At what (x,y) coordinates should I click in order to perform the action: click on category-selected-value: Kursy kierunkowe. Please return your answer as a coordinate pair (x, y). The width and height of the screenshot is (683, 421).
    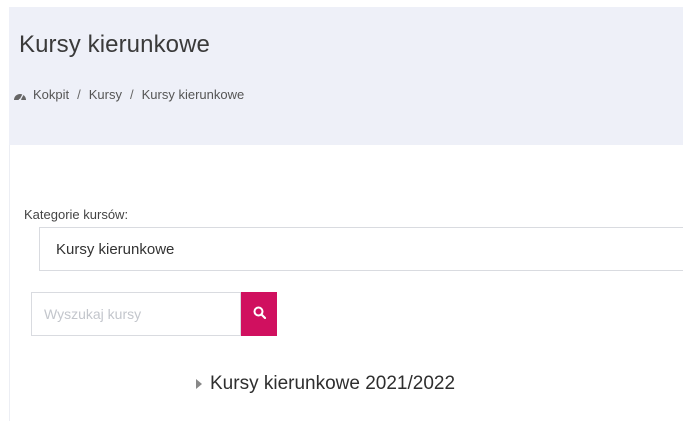
    Looking at the image, I should click on (115, 249).